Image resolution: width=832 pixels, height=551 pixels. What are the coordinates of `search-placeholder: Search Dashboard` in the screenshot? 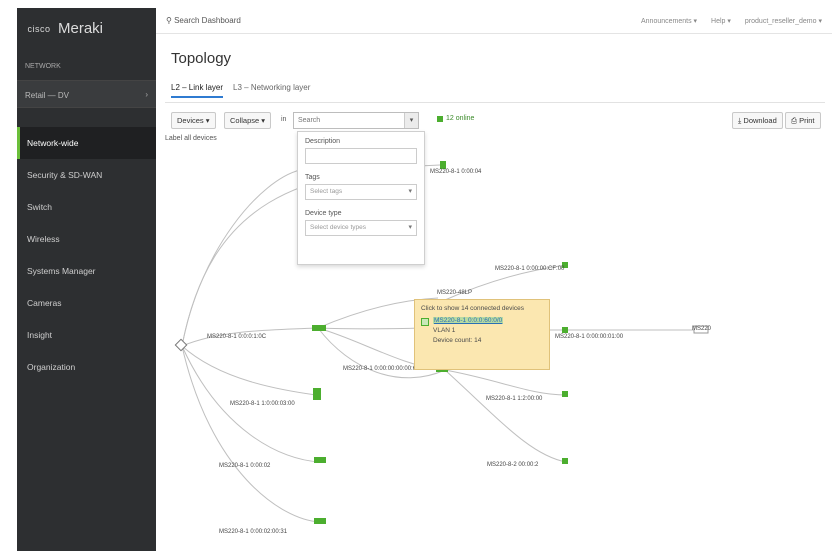 It's located at (207, 20).